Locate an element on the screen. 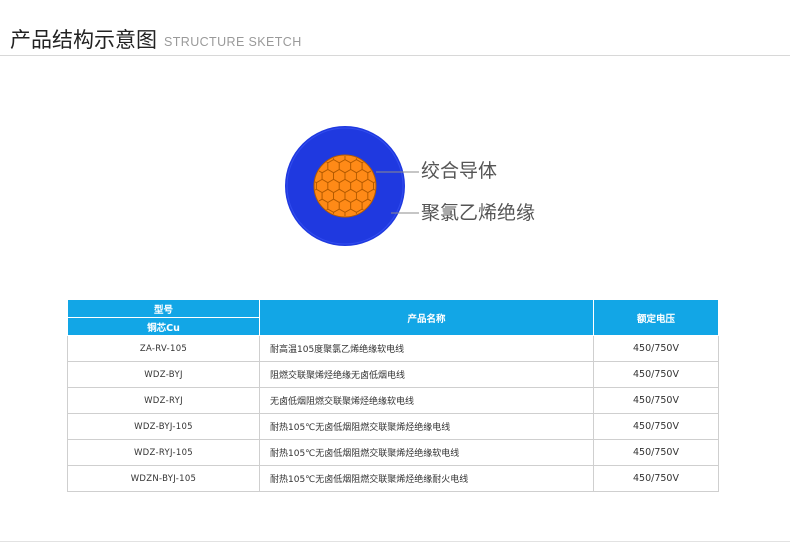 The width and height of the screenshot is (790, 549). insulation-label: 聚氯乙烯绝缘 is located at coordinates (478, 213).